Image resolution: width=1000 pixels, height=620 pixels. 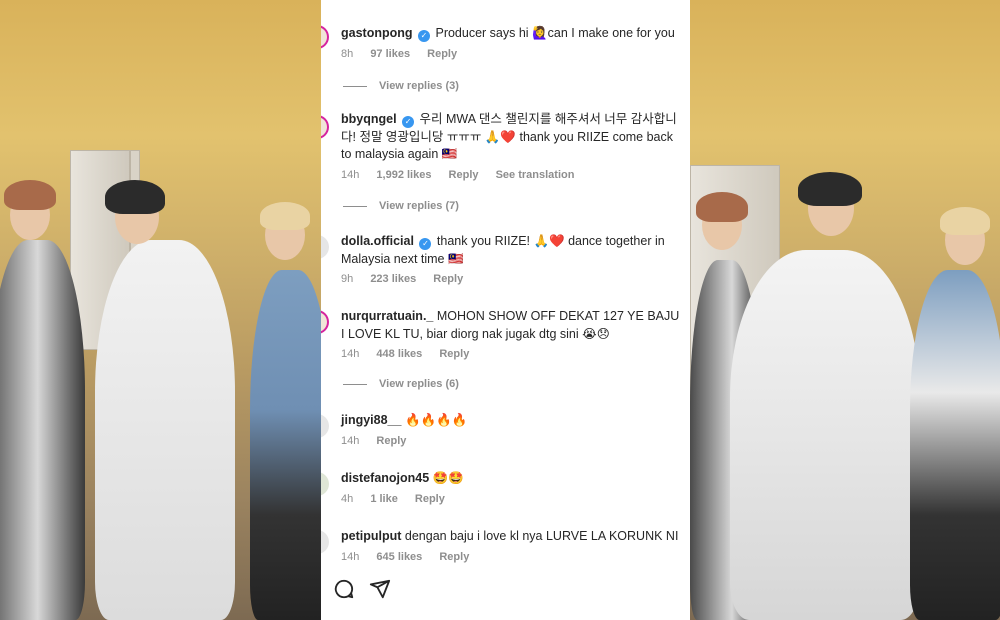 What do you see at coordinates (515, 279) in the screenshot?
I see `comment-meta: 9h 223 likes Reply` at bounding box center [515, 279].